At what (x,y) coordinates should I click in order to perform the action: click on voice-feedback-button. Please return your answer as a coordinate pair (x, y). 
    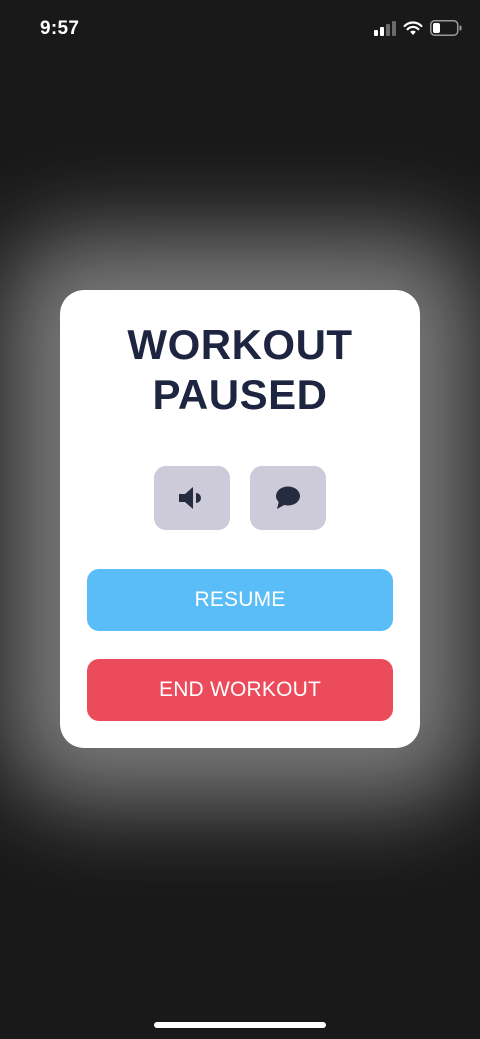
    Looking at the image, I should click on (288, 498).